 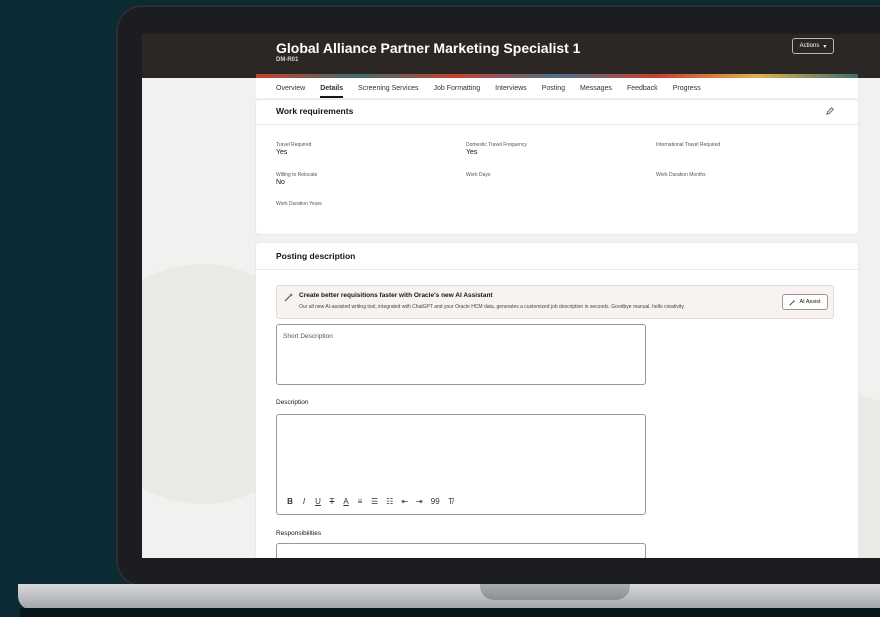 I want to click on ai-assist-label: AI Assist, so click(x=810, y=302).